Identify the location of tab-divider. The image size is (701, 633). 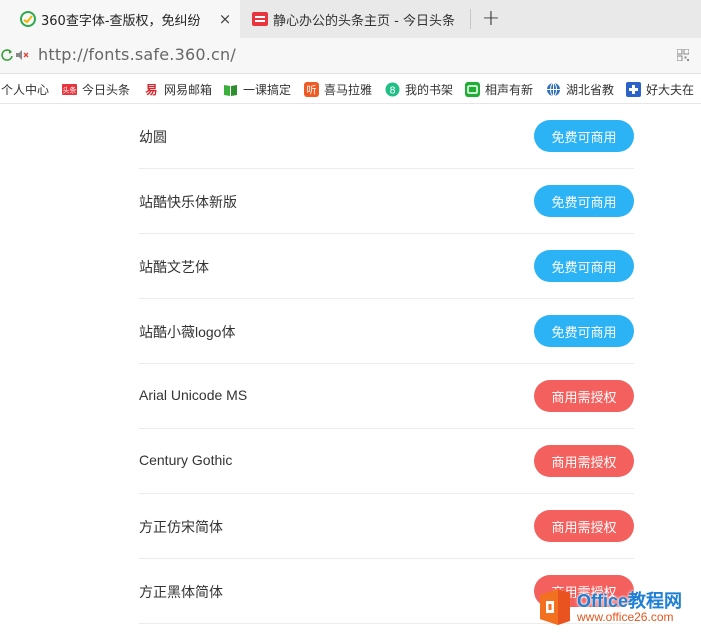
(470, 19).